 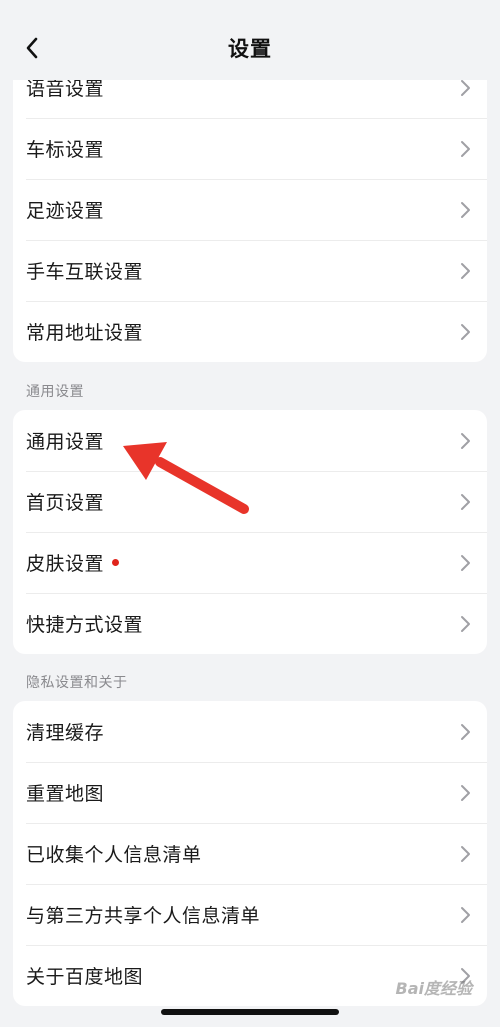 What do you see at coordinates (65, 442) in the screenshot?
I see `list-item-label: 通用设置` at bounding box center [65, 442].